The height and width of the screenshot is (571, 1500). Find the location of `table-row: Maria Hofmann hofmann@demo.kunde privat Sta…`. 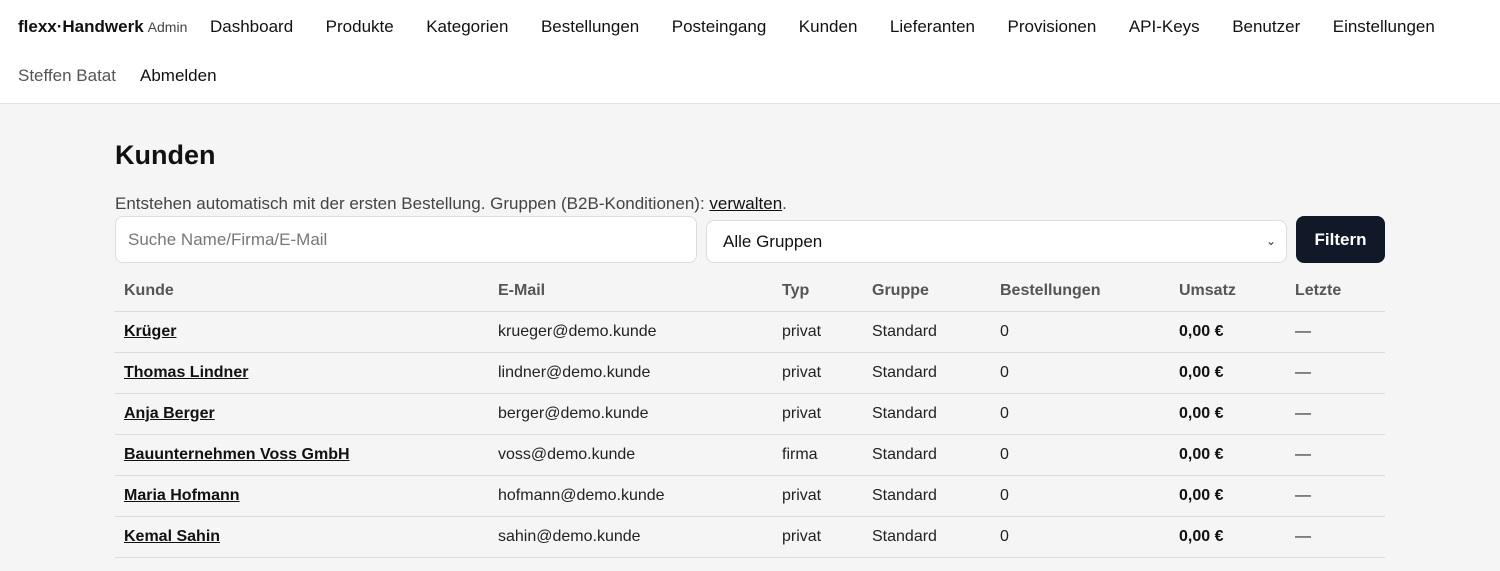

table-row: Maria Hofmann hofmann@demo.kunde privat Sta… is located at coordinates (750, 496).